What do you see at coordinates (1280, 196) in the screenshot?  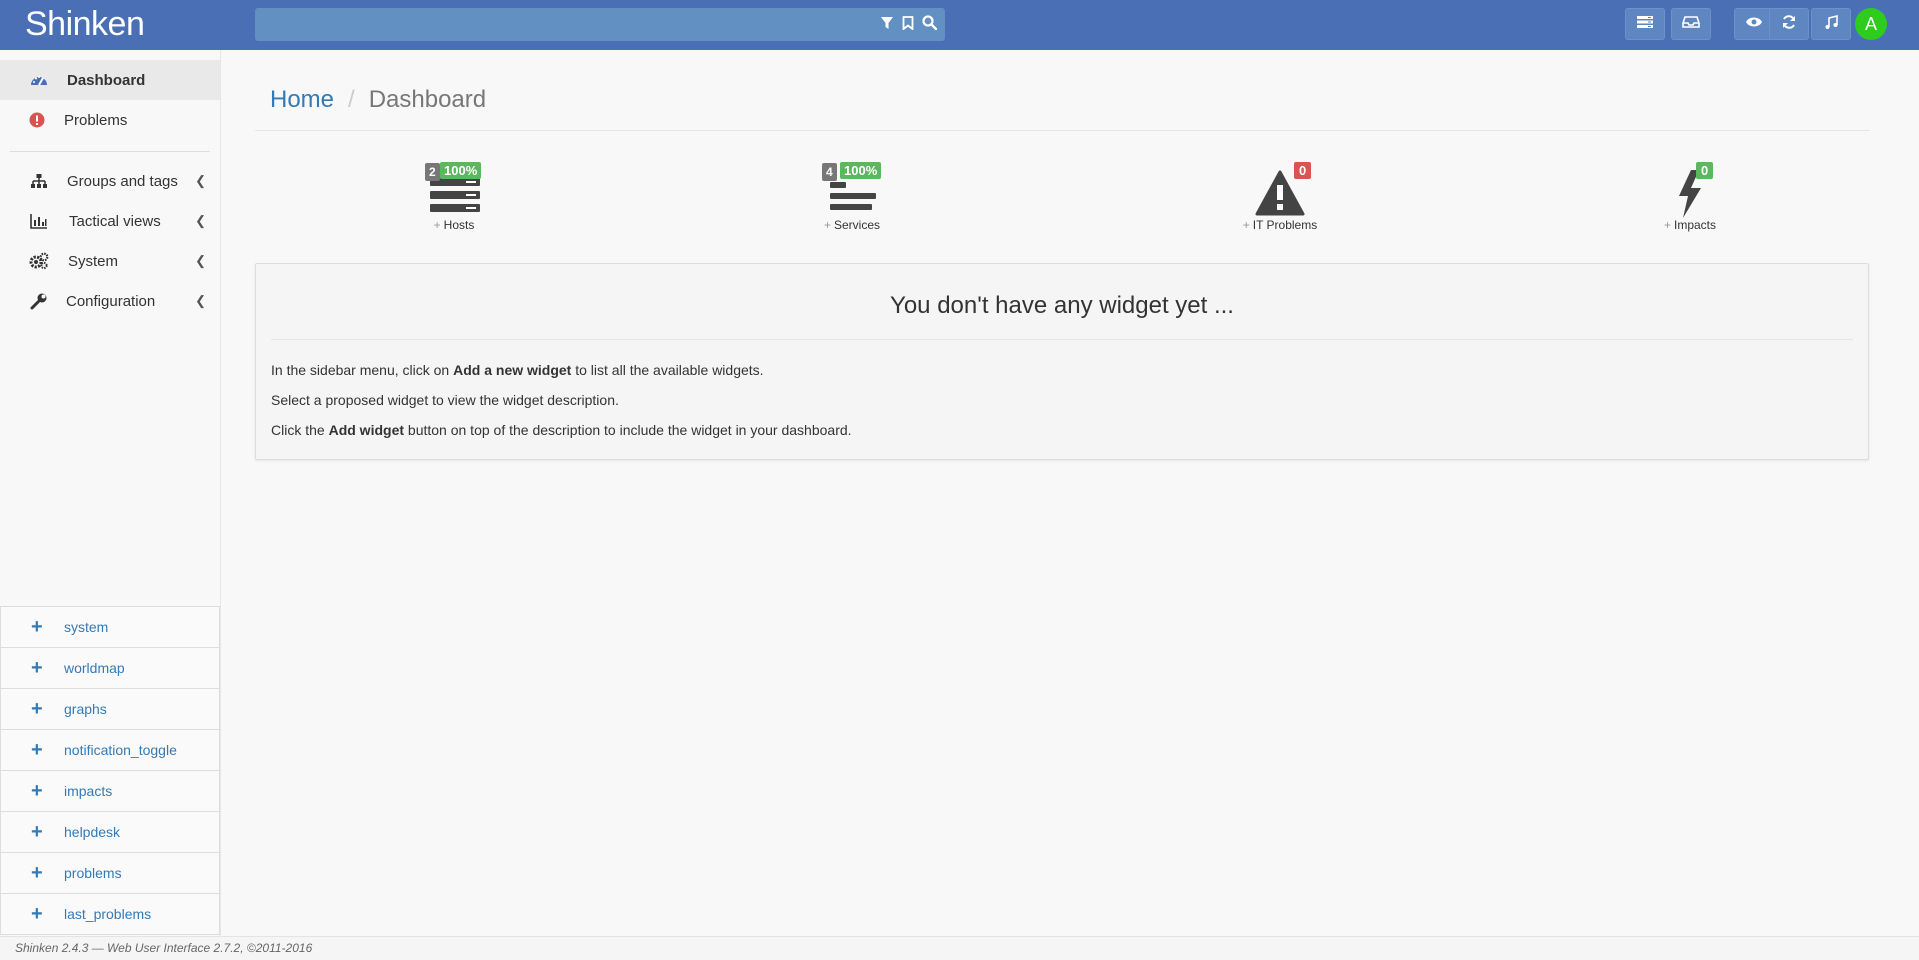 I see `it-problems-stat: 0 + IT Problems` at bounding box center [1280, 196].